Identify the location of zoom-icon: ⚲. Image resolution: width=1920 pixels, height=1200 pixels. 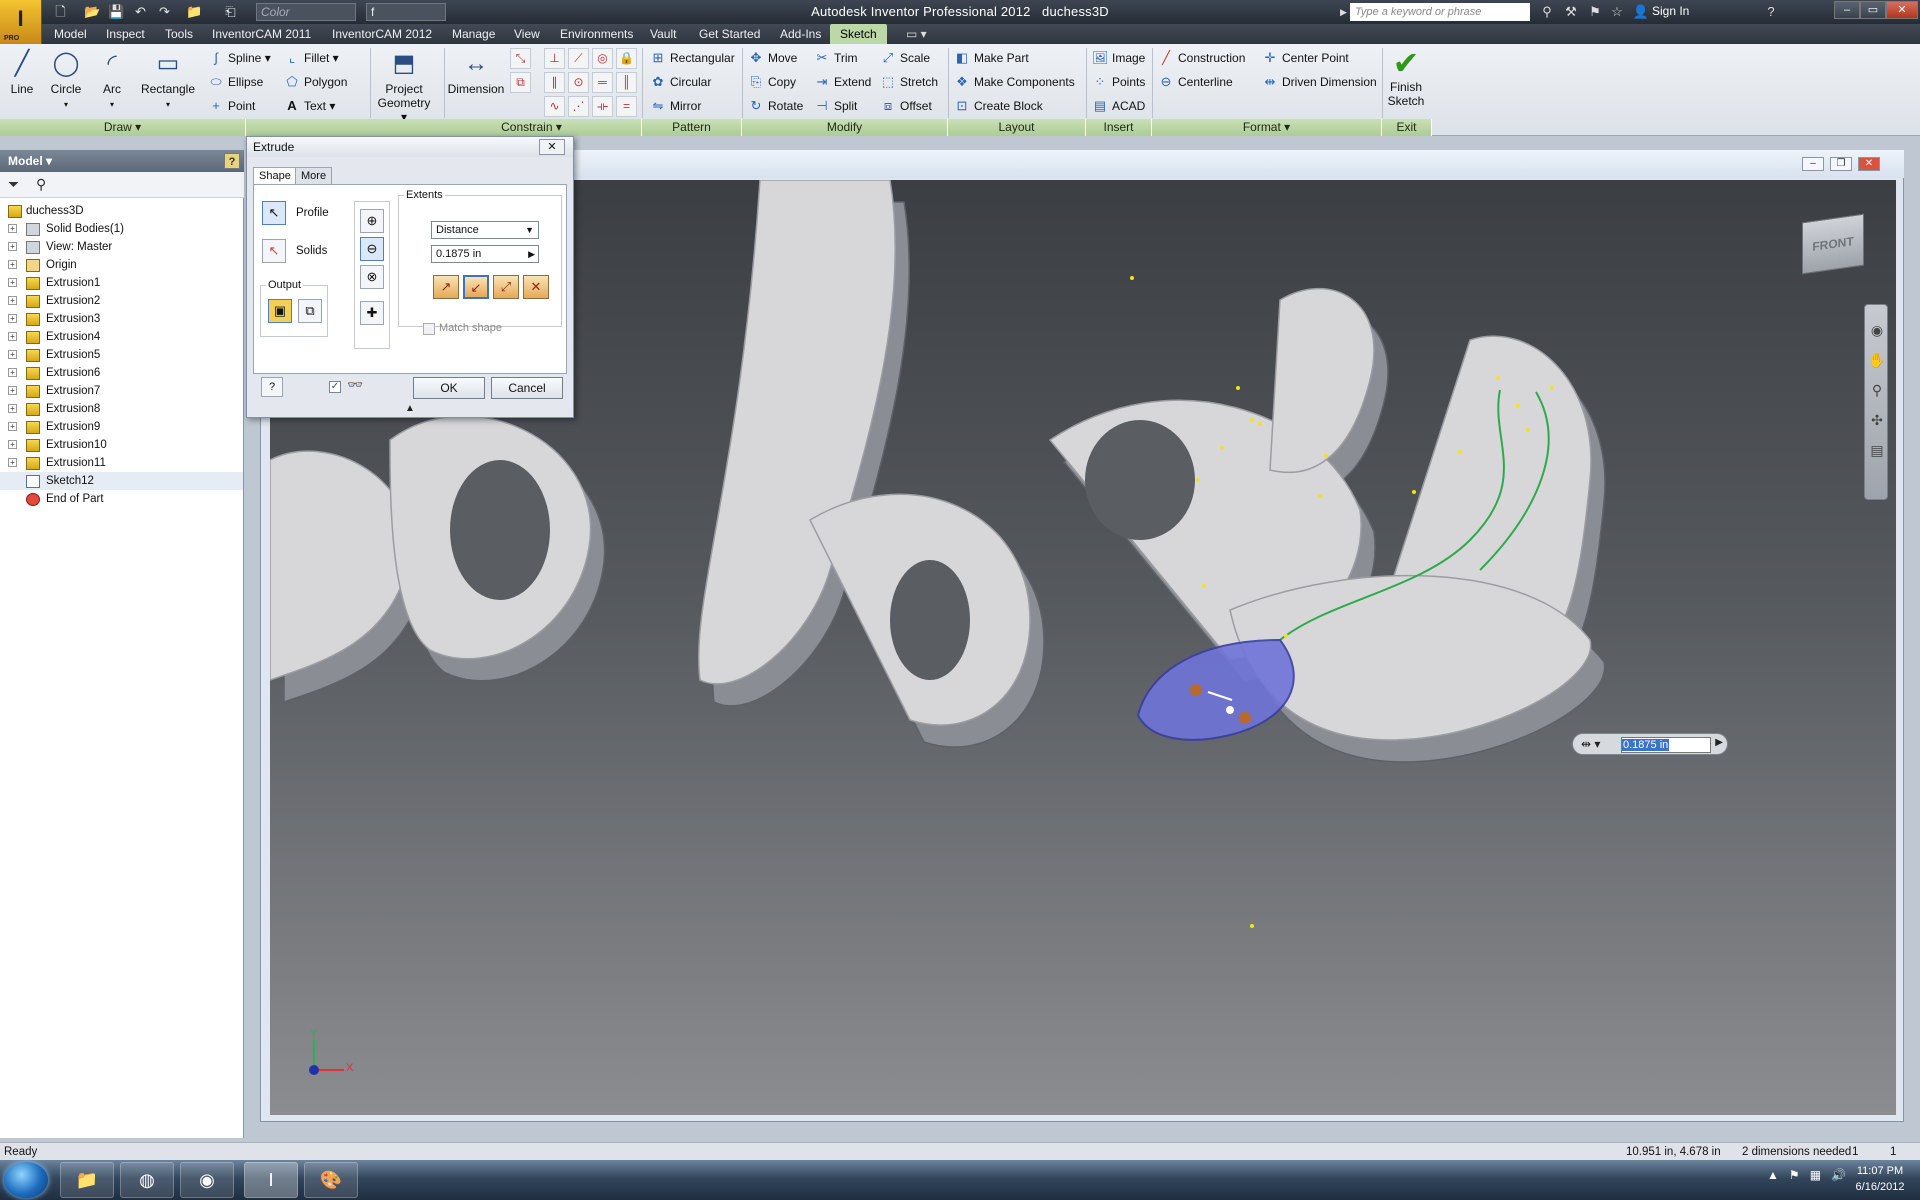
(1877, 390).